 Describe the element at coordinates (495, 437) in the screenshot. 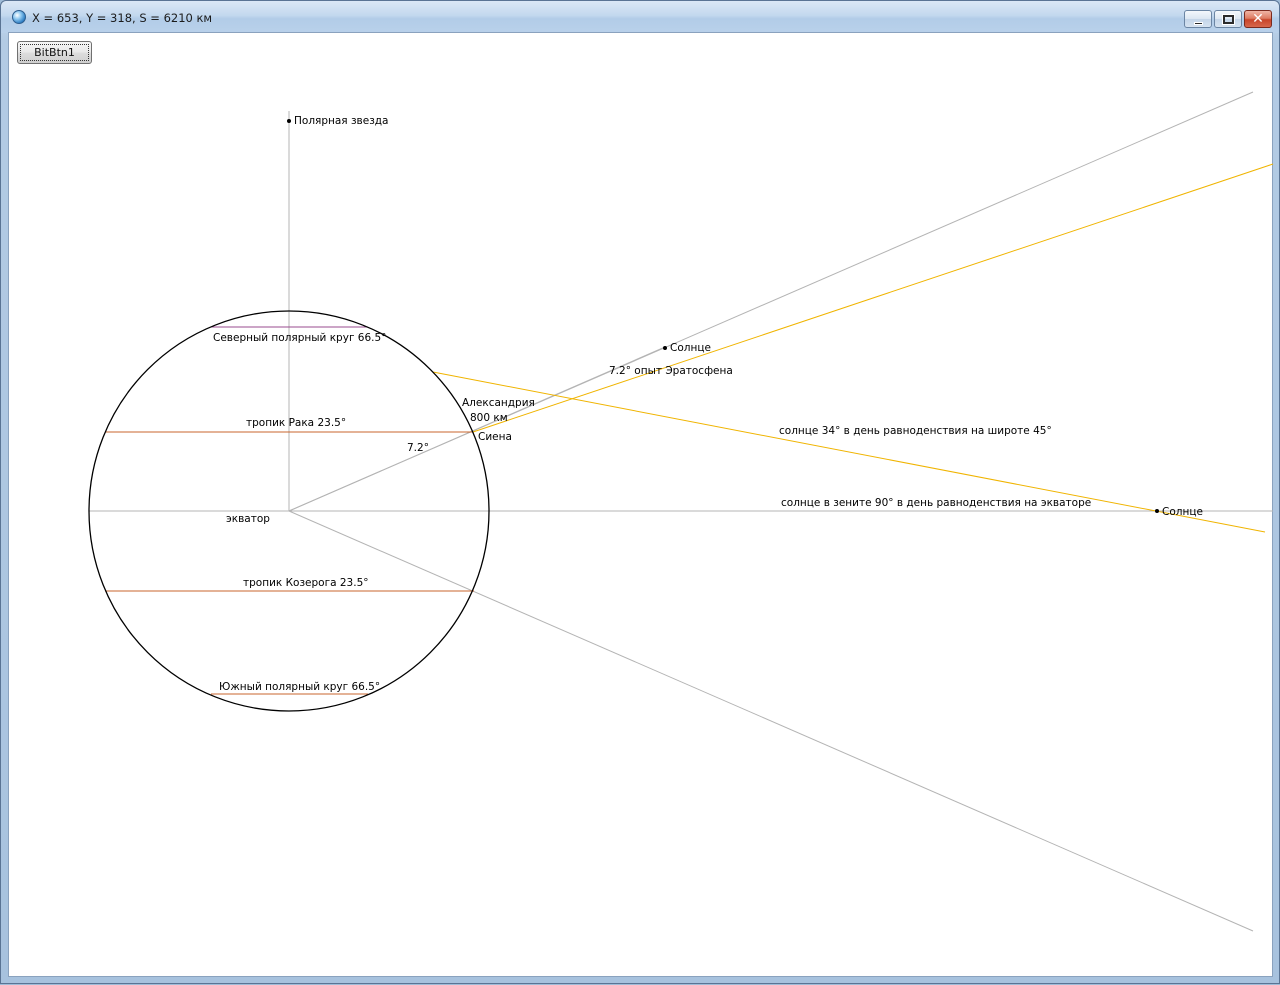

I see `syene-label: Сиена` at that location.